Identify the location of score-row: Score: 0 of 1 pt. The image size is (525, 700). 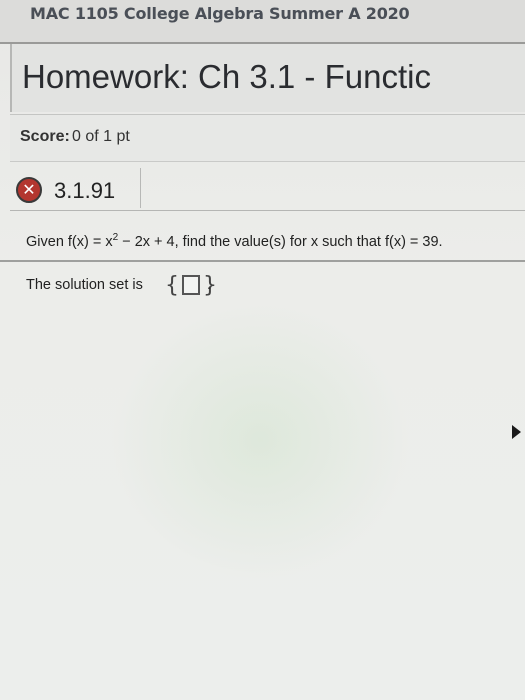
(267, 138).